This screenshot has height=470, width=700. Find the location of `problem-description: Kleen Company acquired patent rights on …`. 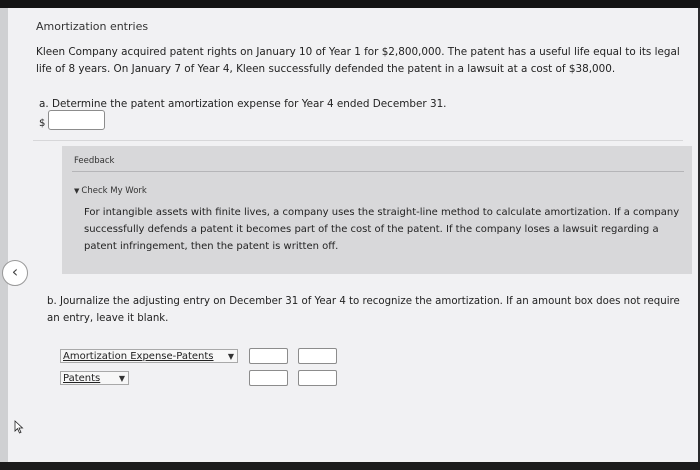

problem-description: Kleen Company acquired patent rights on … is located at coordinates (362, 61).